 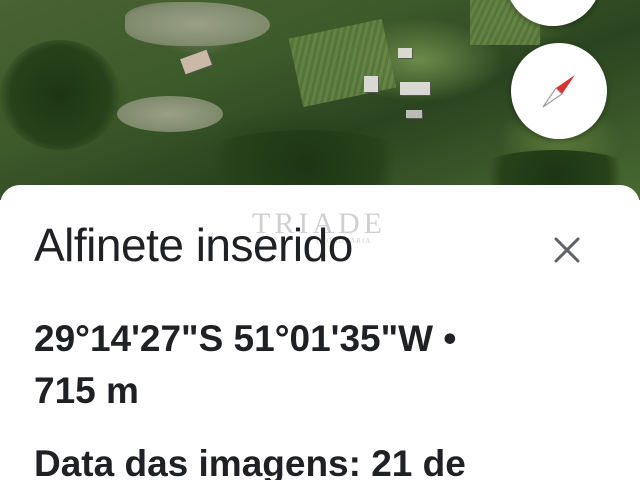 I want to click on elevation-text: 715 m, so click(x=86, y=390).